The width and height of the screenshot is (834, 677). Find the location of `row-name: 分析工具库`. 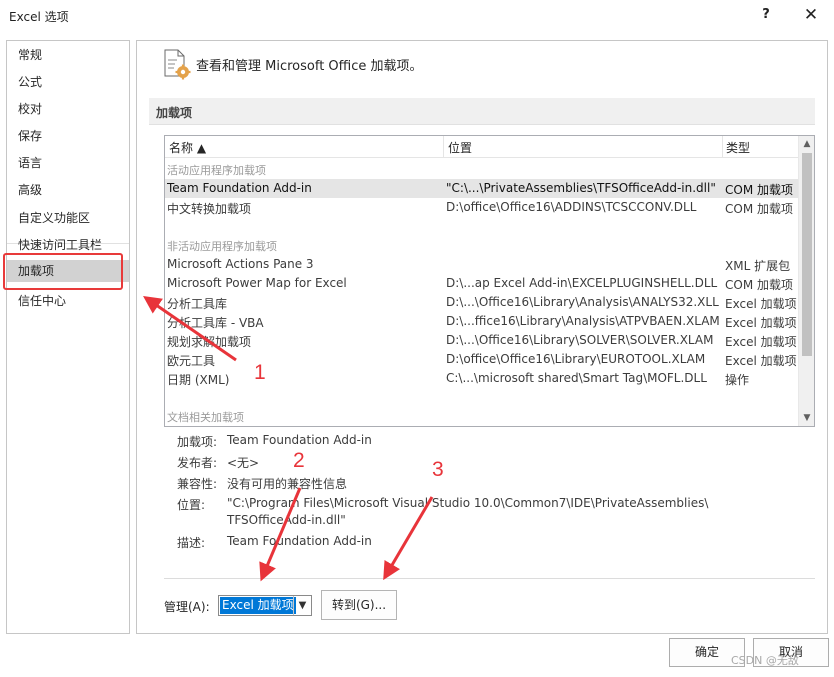

row-name: 分析工具库 is located at coordinates (197, 304).